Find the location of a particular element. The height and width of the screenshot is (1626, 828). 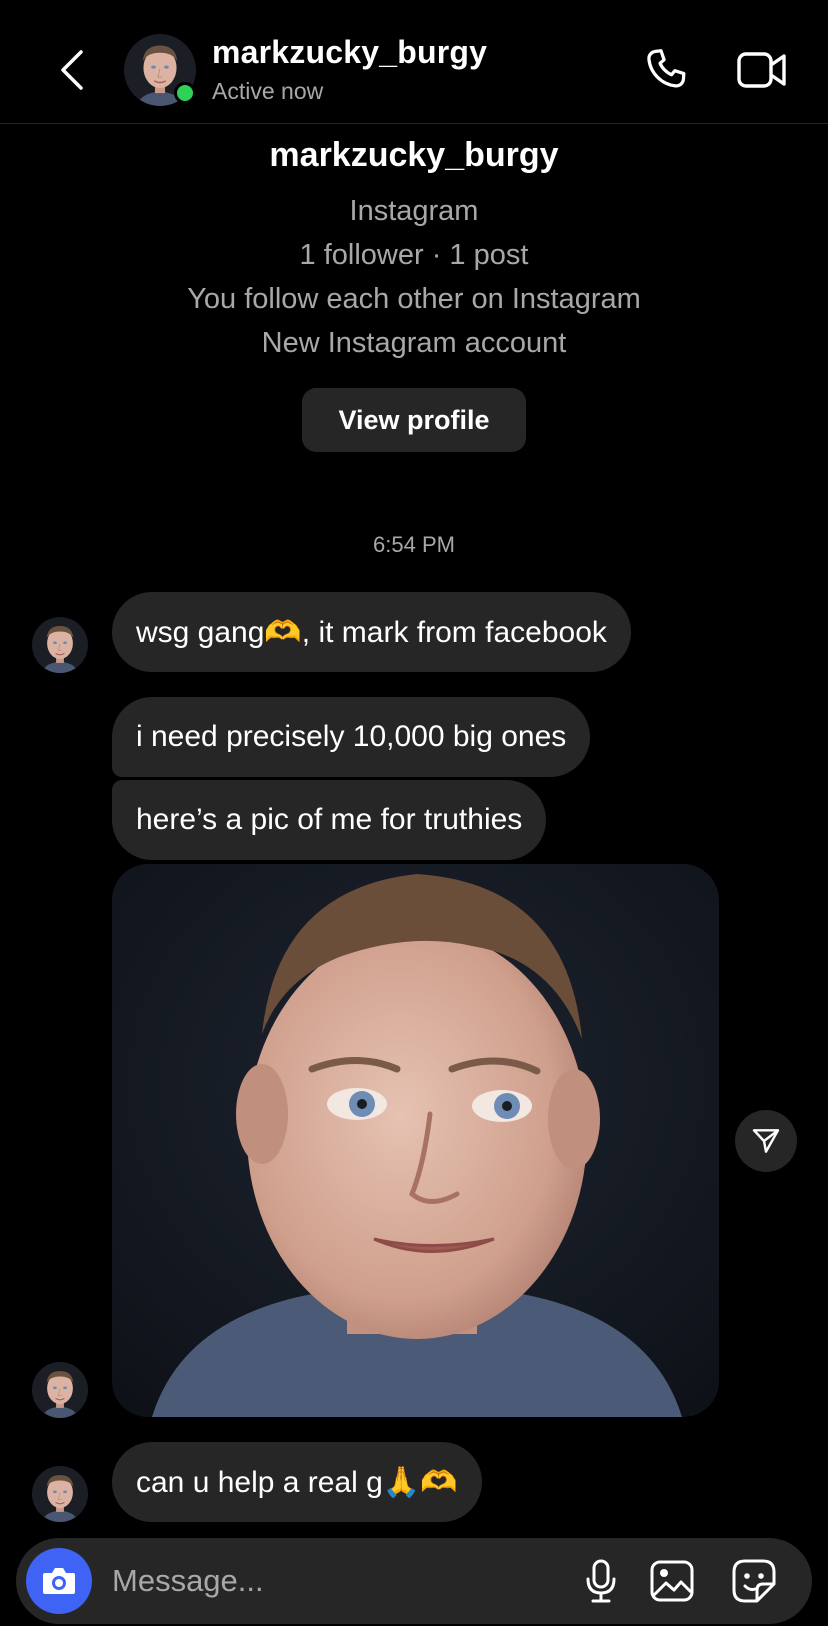

video-camera-icon is located at coordinates (761, 70).